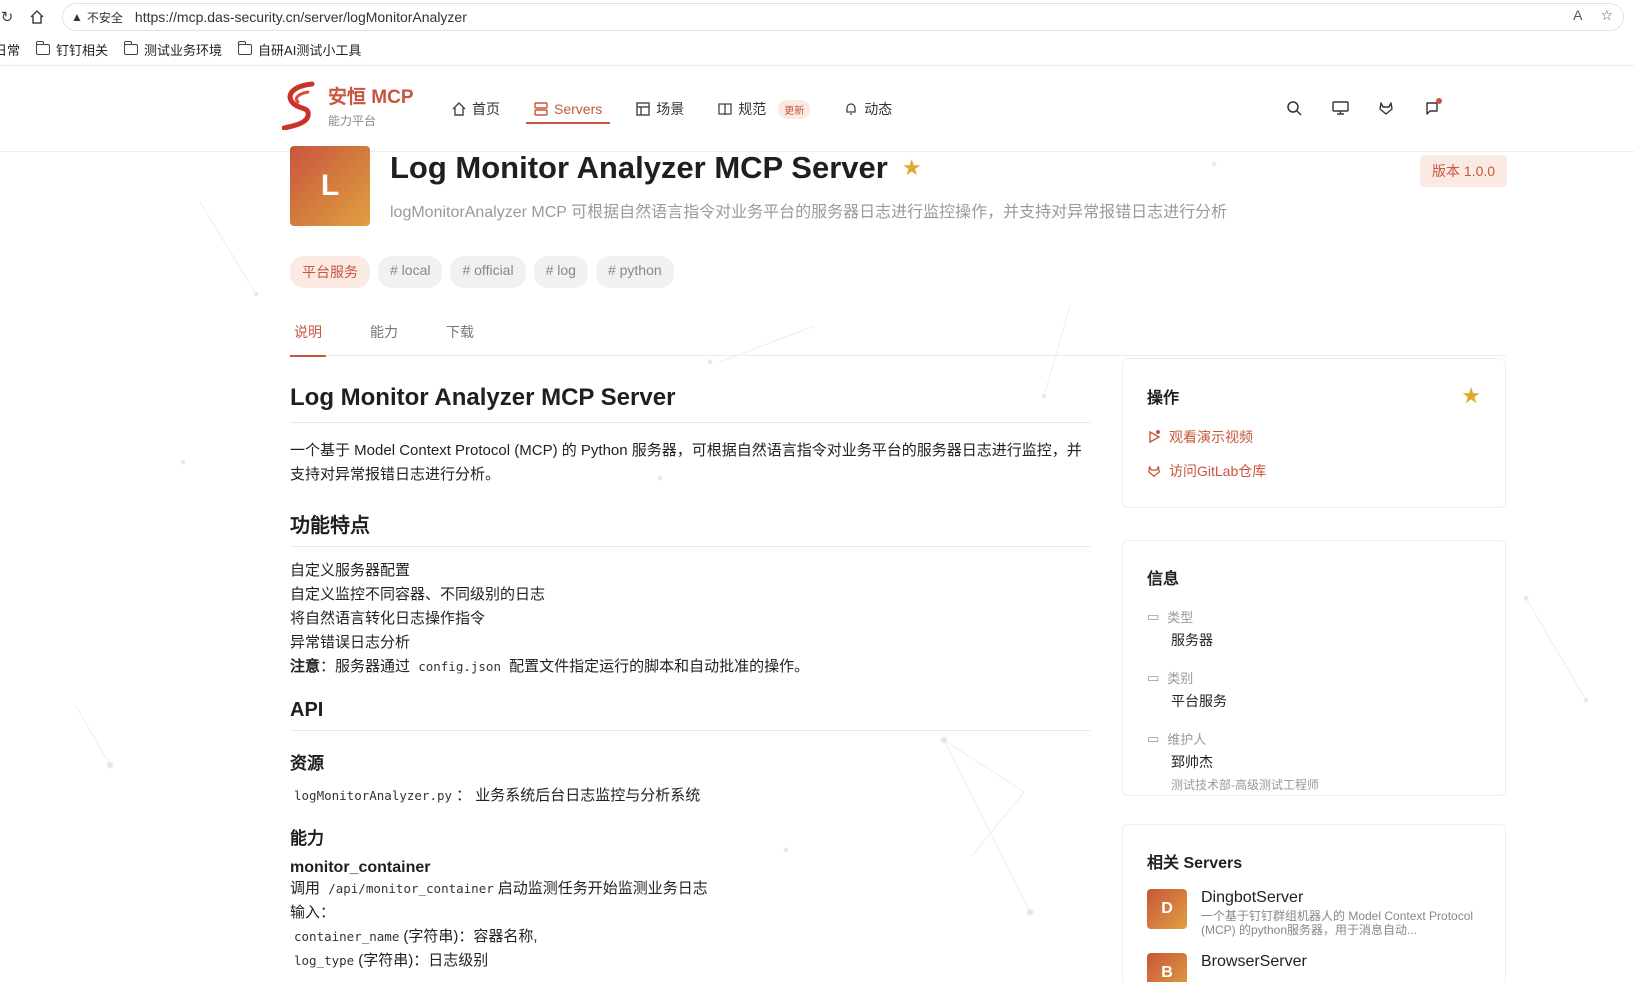  I want to click on note-label: 注意, so click(305, 666).